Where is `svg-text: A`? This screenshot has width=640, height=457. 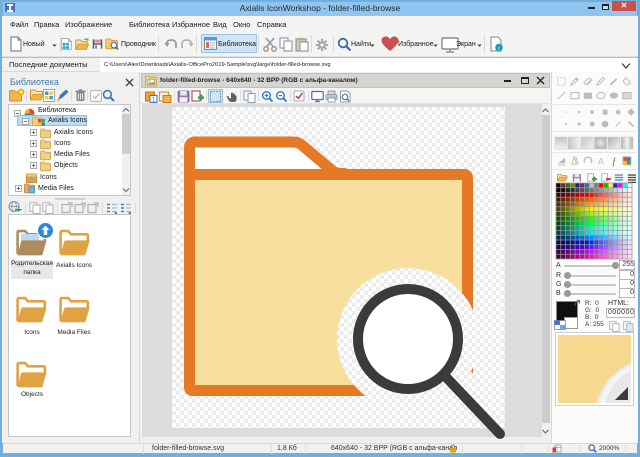 svg-text: A is located at coordinates (601, 162).